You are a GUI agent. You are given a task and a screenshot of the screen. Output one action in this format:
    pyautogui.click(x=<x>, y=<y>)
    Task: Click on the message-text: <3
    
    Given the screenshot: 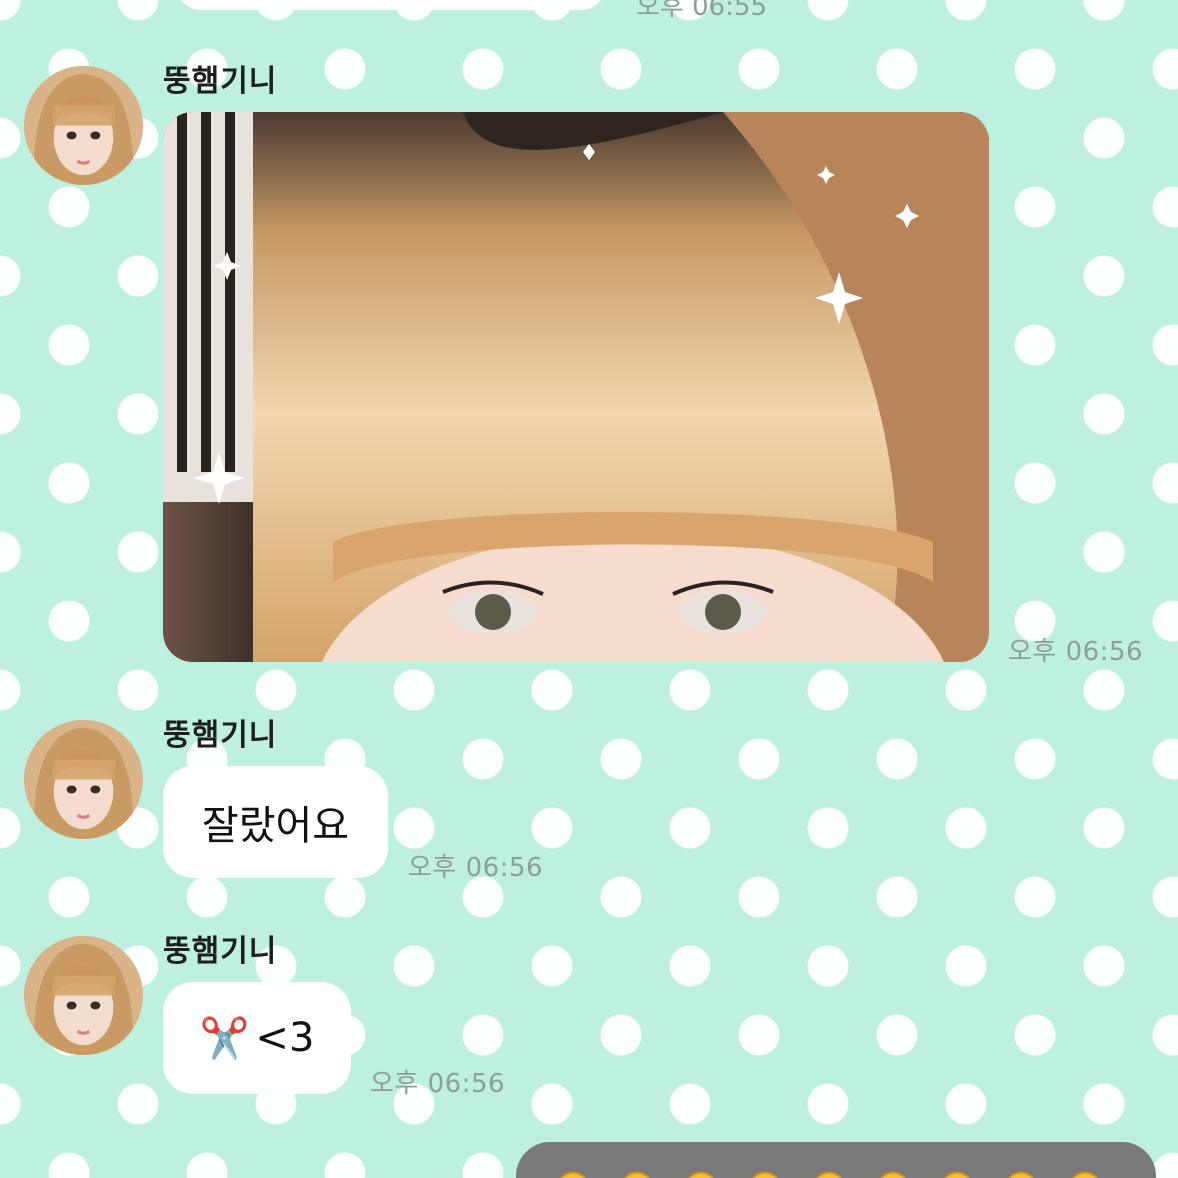 What is the action you would take?
    pyautogui.click(x=285, y=1038)
    